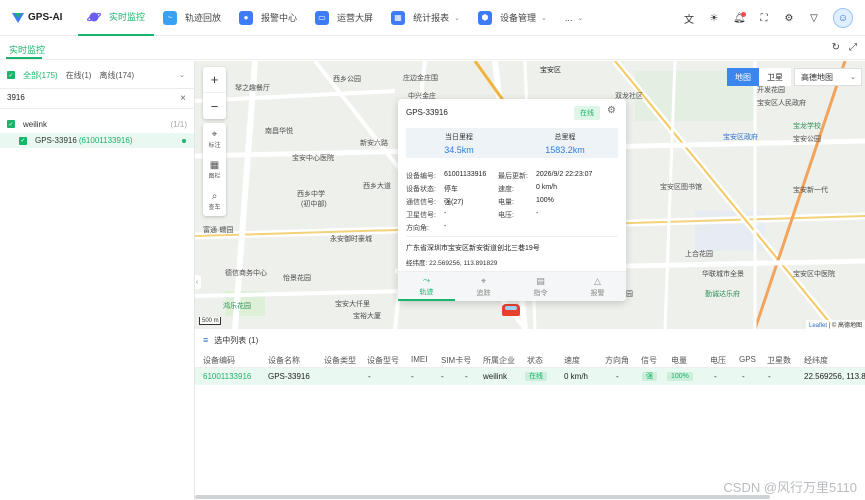 The width and height of the screenshot is (865, 500). What do you see at coordinates (483, 286) in the screenshot?
I see `follow-button: ⌖ 追踪` at bounding box center [483, 286].